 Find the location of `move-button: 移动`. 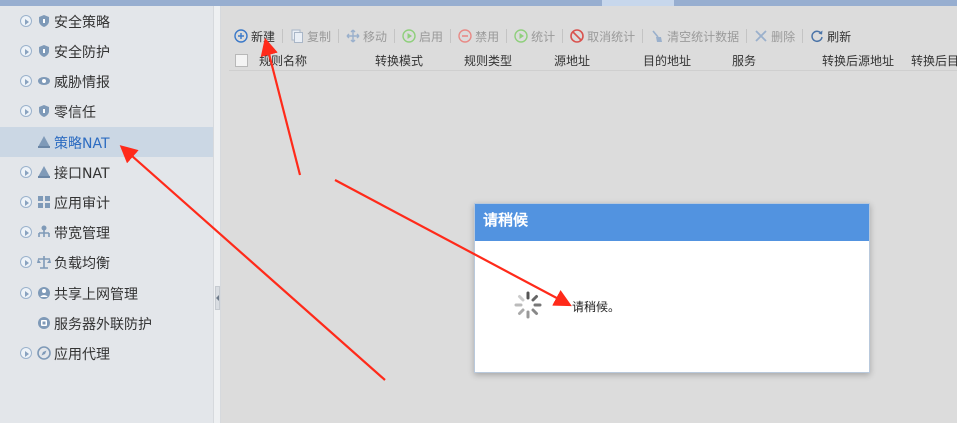

move-button: 移动 is located at coordinates (366, 36).